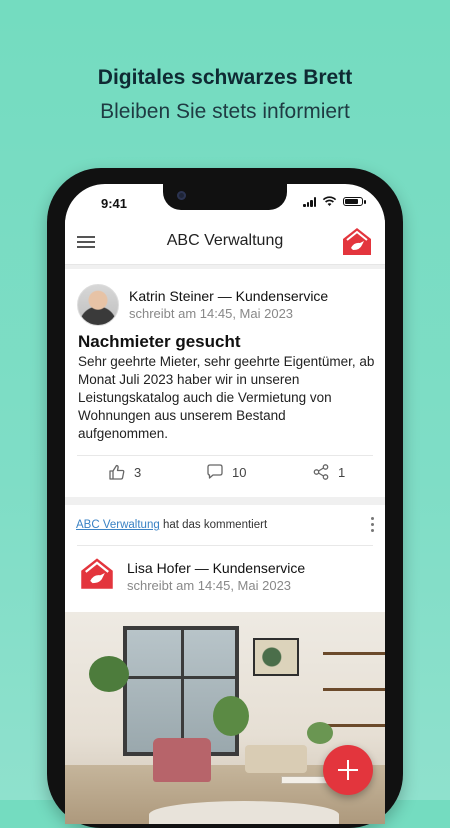 The width and height of the screenshot is (450, 828). What do you see at coordinates (321, 472) in the screenshot?
I see `share-icon` at bounding box center [321, 472].